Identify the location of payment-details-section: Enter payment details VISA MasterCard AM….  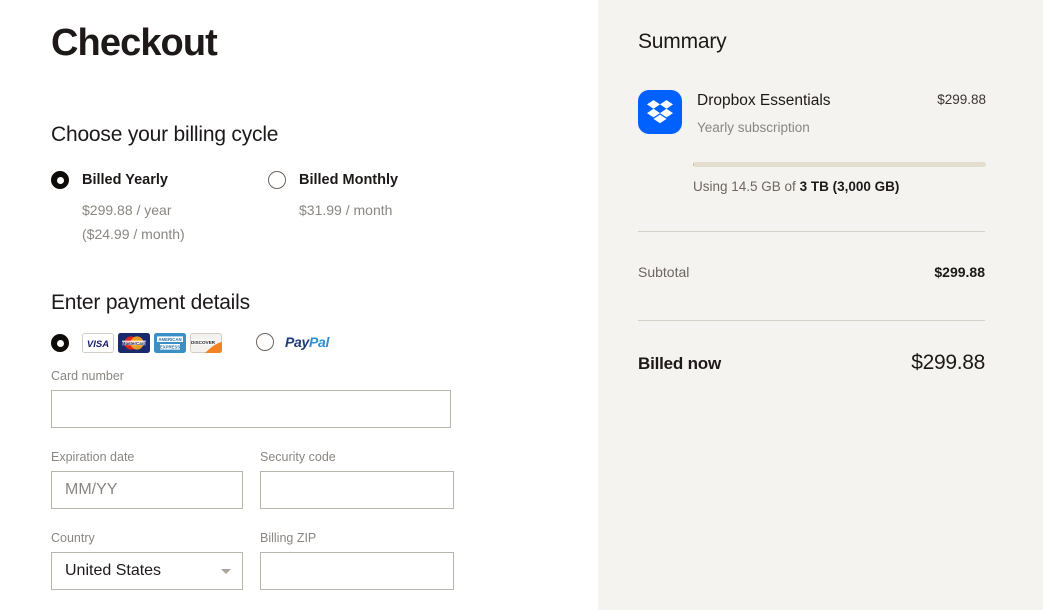
(286, 324).